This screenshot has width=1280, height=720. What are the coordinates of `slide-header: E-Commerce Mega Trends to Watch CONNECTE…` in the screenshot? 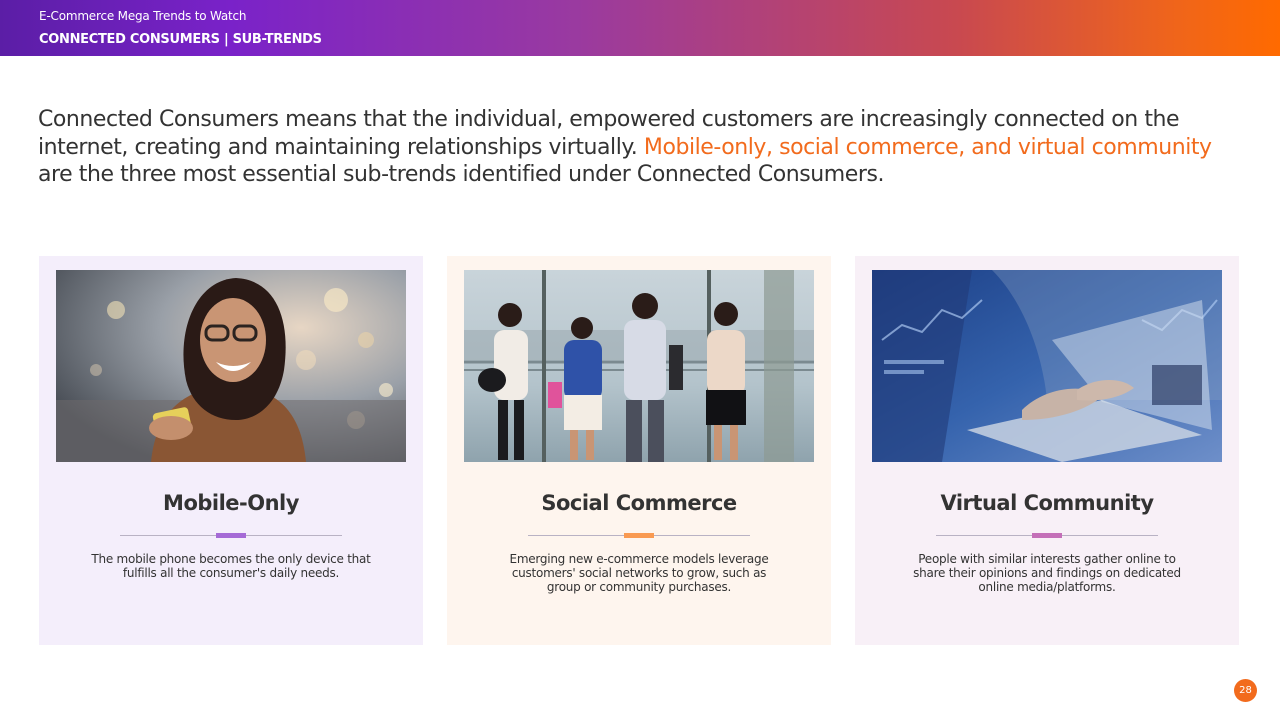 It's located at (640, 28).